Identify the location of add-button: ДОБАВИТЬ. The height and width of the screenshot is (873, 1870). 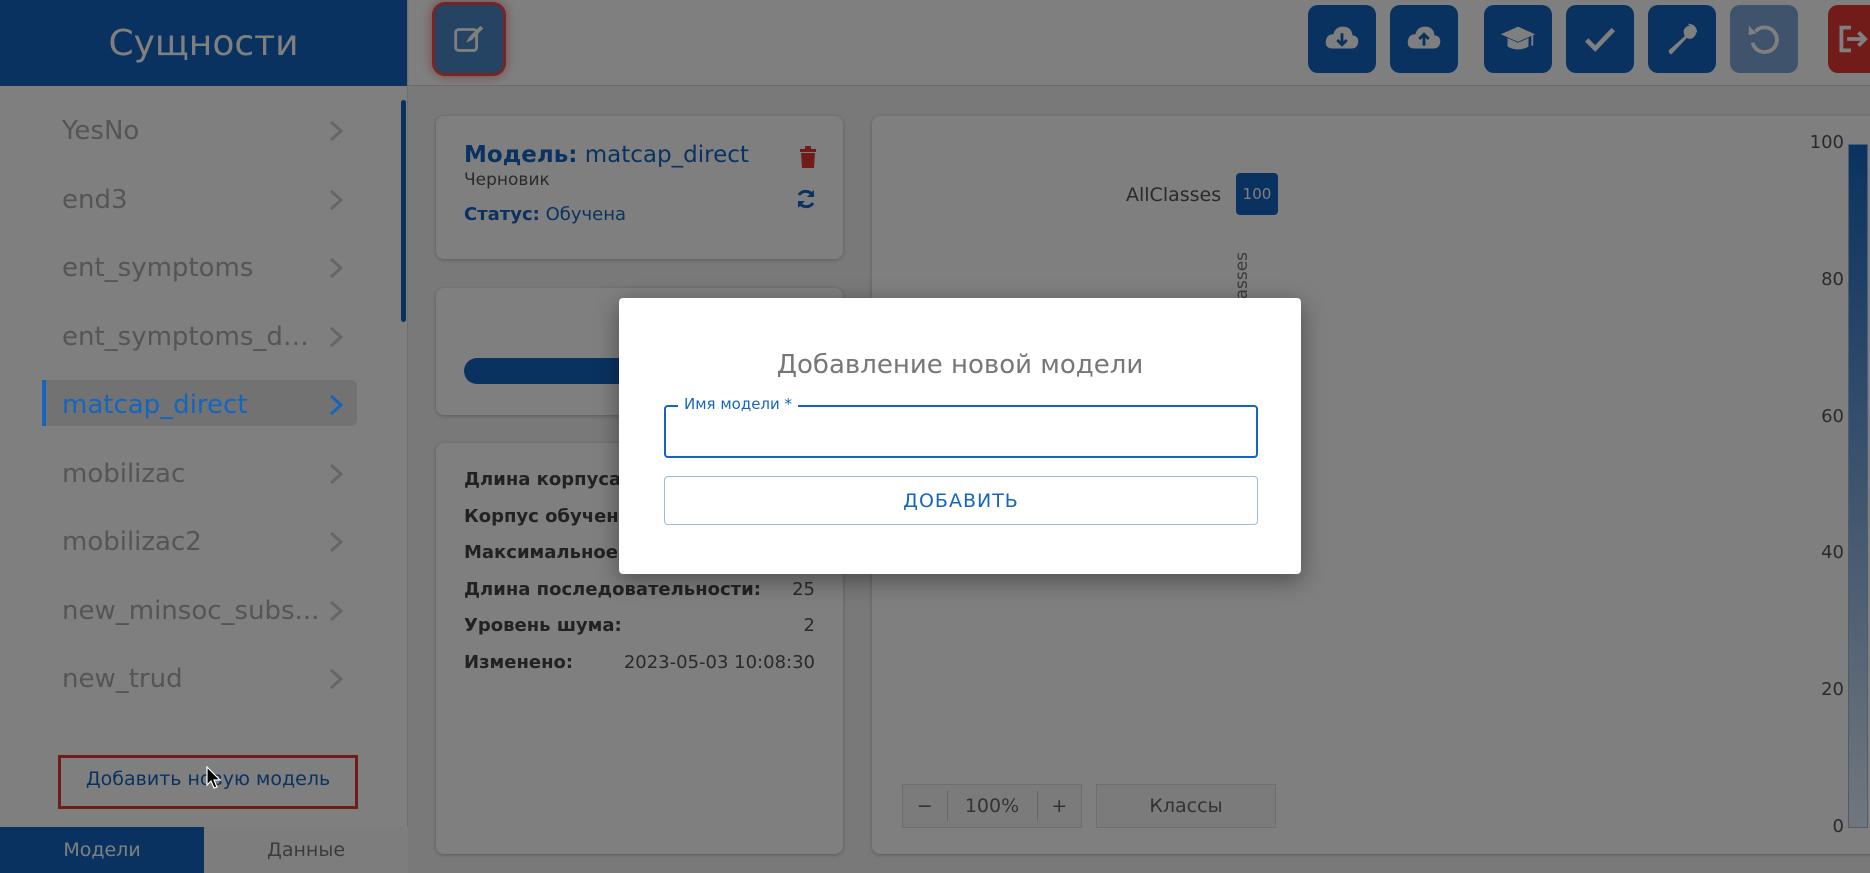
(961, 500).